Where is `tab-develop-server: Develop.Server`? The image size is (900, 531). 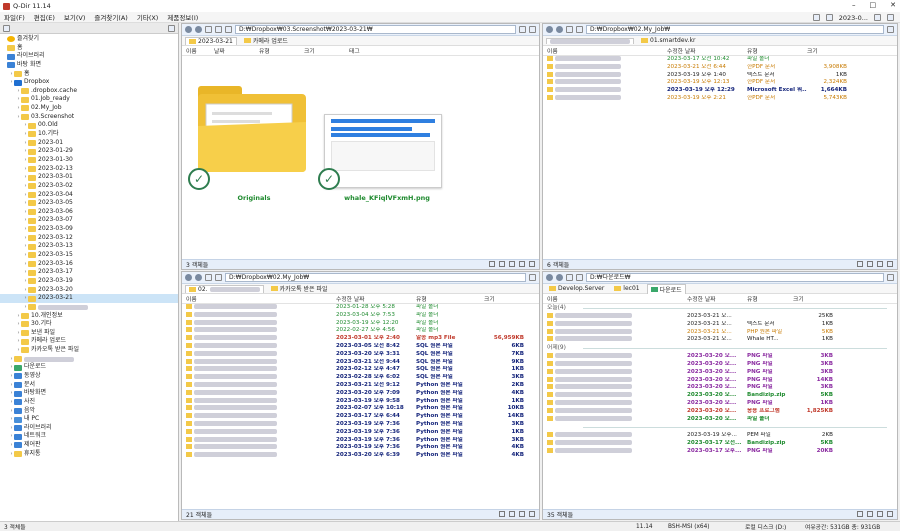
tab-develop-server: Develop.Server is located at coordinates (576, 288).